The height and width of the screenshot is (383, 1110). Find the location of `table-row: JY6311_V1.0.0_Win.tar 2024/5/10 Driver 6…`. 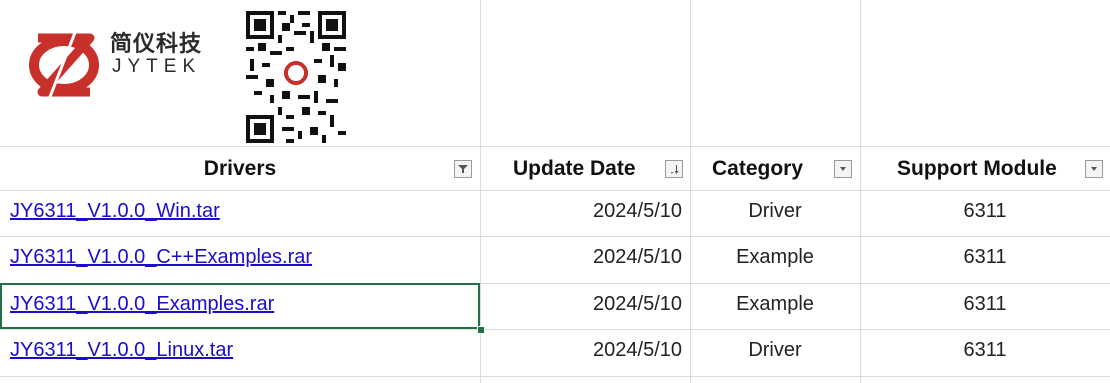

table-row: JY6311_V1.0.0_Win.tar 2024/5/10 Driver 6… is located at coordinates (555, 213).